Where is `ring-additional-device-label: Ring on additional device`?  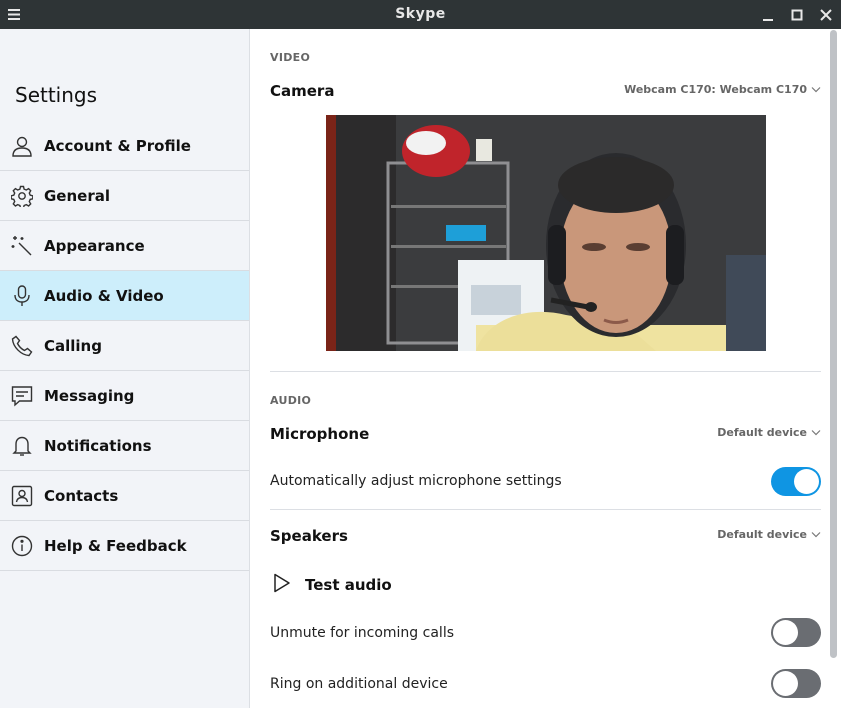 ring-additional-device-label: Ring on additional device is located at coordinates (359, 684).